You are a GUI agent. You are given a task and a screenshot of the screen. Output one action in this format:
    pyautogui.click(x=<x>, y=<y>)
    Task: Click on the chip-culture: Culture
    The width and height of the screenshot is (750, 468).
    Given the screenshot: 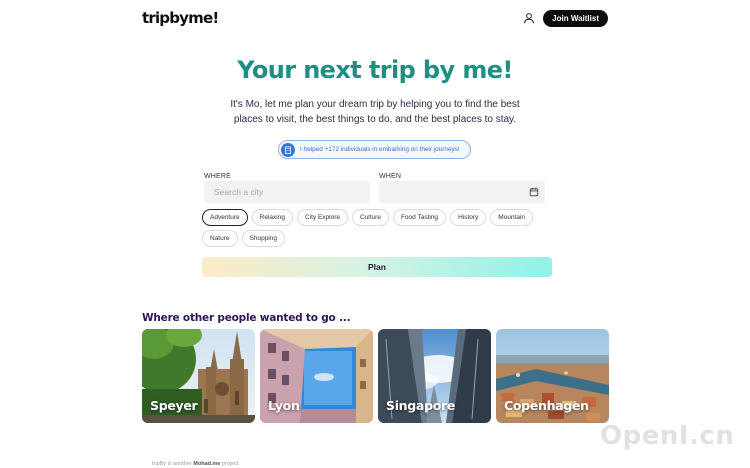 What is the action you would take?
    pyautogui.click(x=370, y=217)
    